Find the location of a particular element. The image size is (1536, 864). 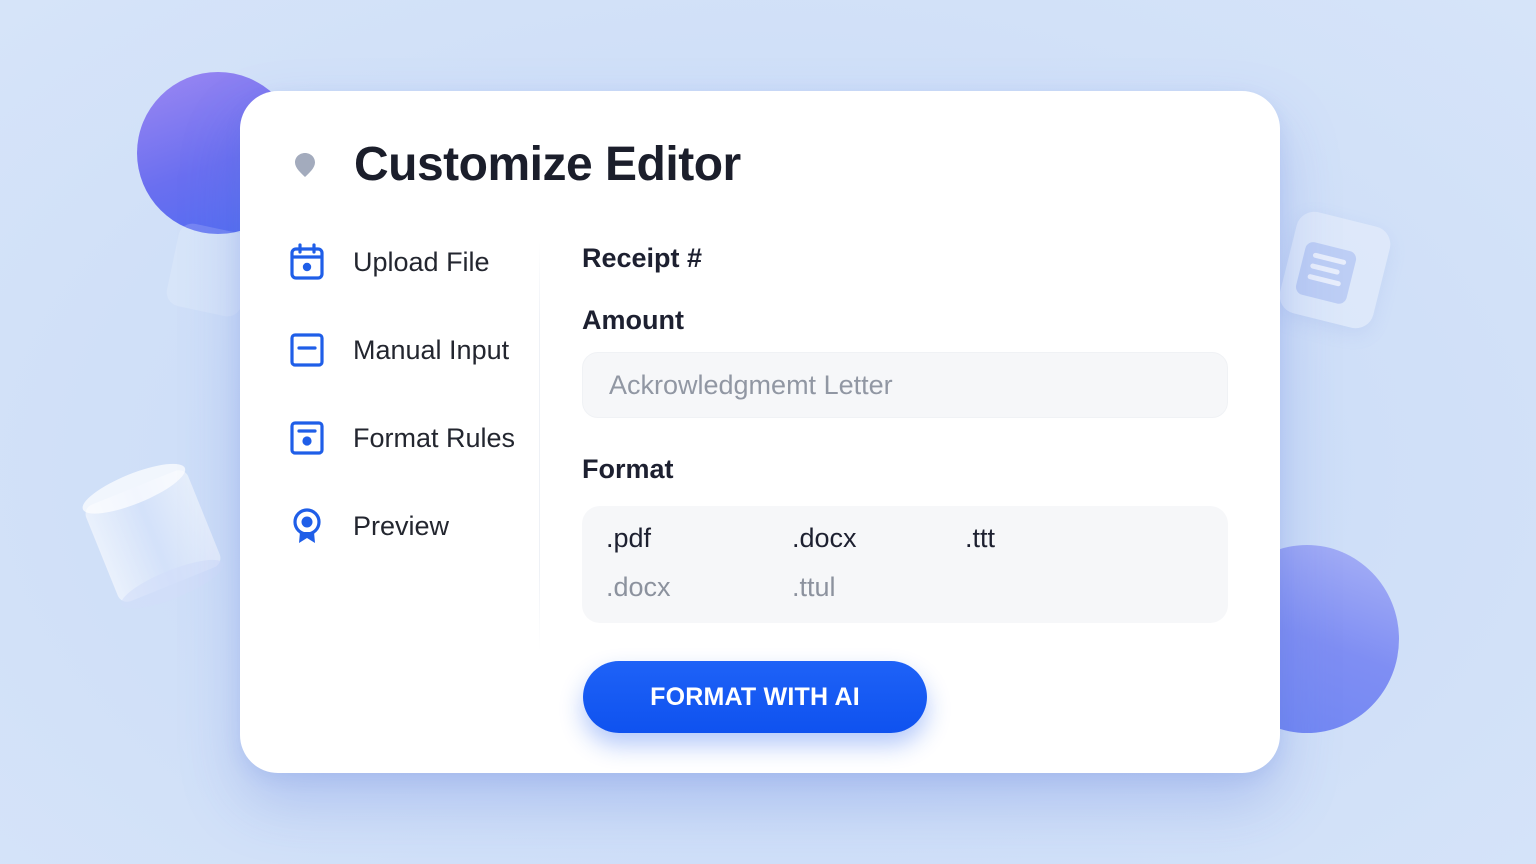

format-option-docx-secondary: .docx is located at coordinates (638, 587).